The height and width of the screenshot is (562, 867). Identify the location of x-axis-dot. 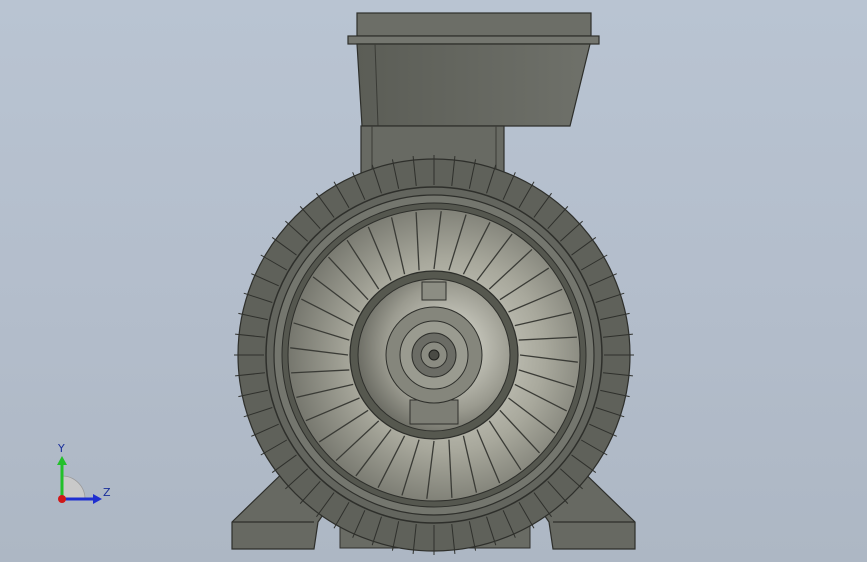
(62, 499).